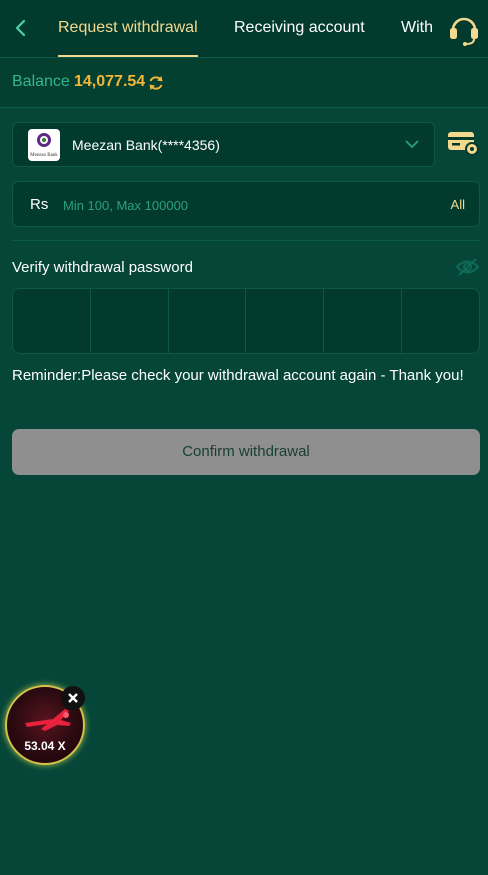  What do you see at coordinates (102, 267) in the screenshot?
I see `verify-password-label: Verify withdrawal password` at bounding box center [102, 267].